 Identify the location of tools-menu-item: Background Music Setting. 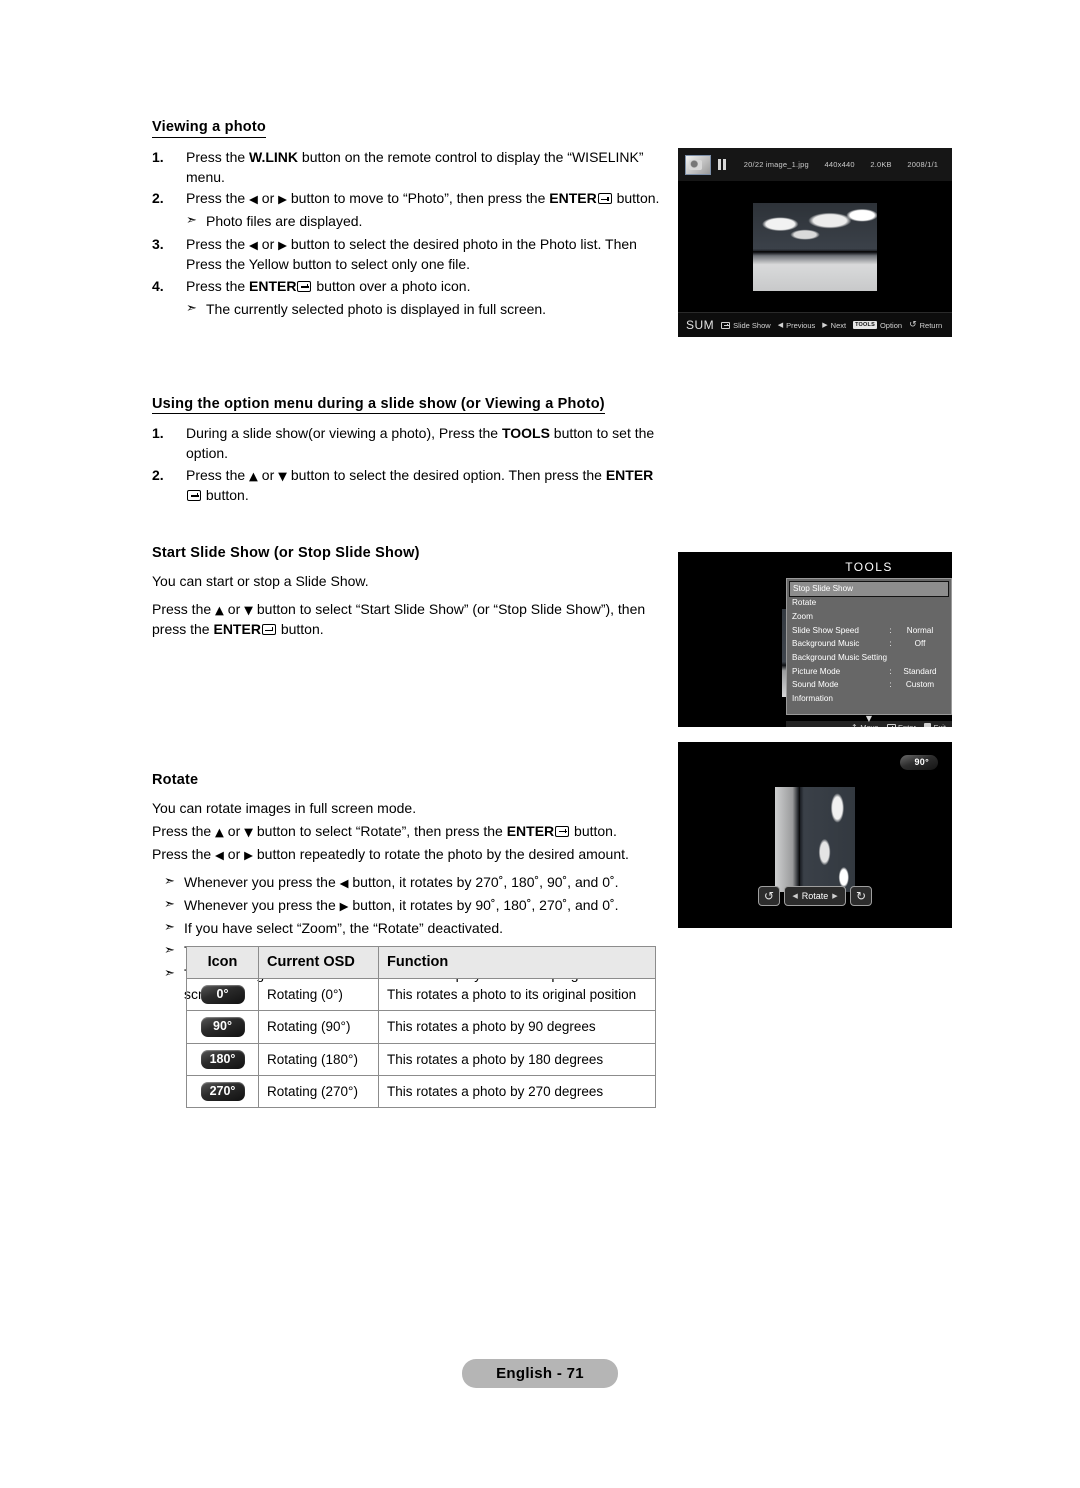
(869, 658).